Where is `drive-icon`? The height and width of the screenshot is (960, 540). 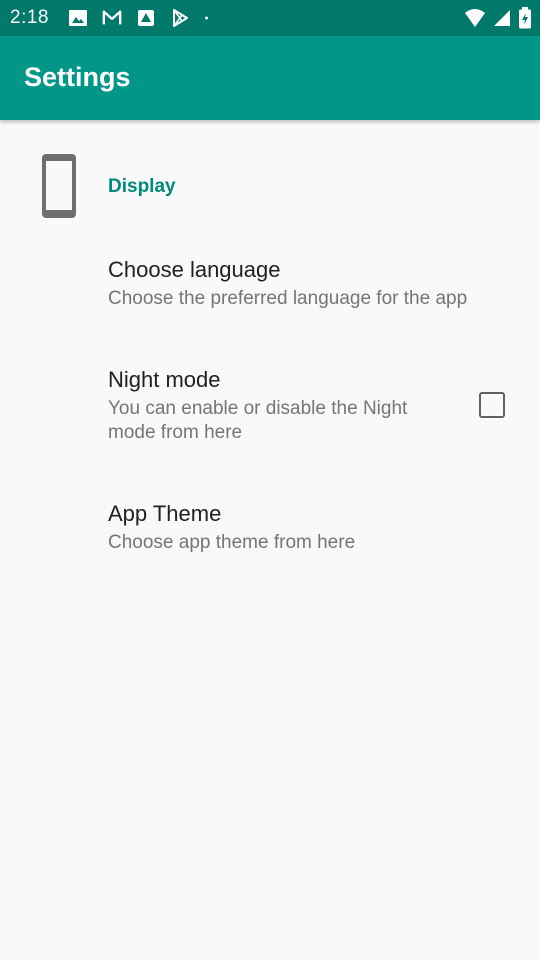 drive-icon is located at coordinates (146, 18).